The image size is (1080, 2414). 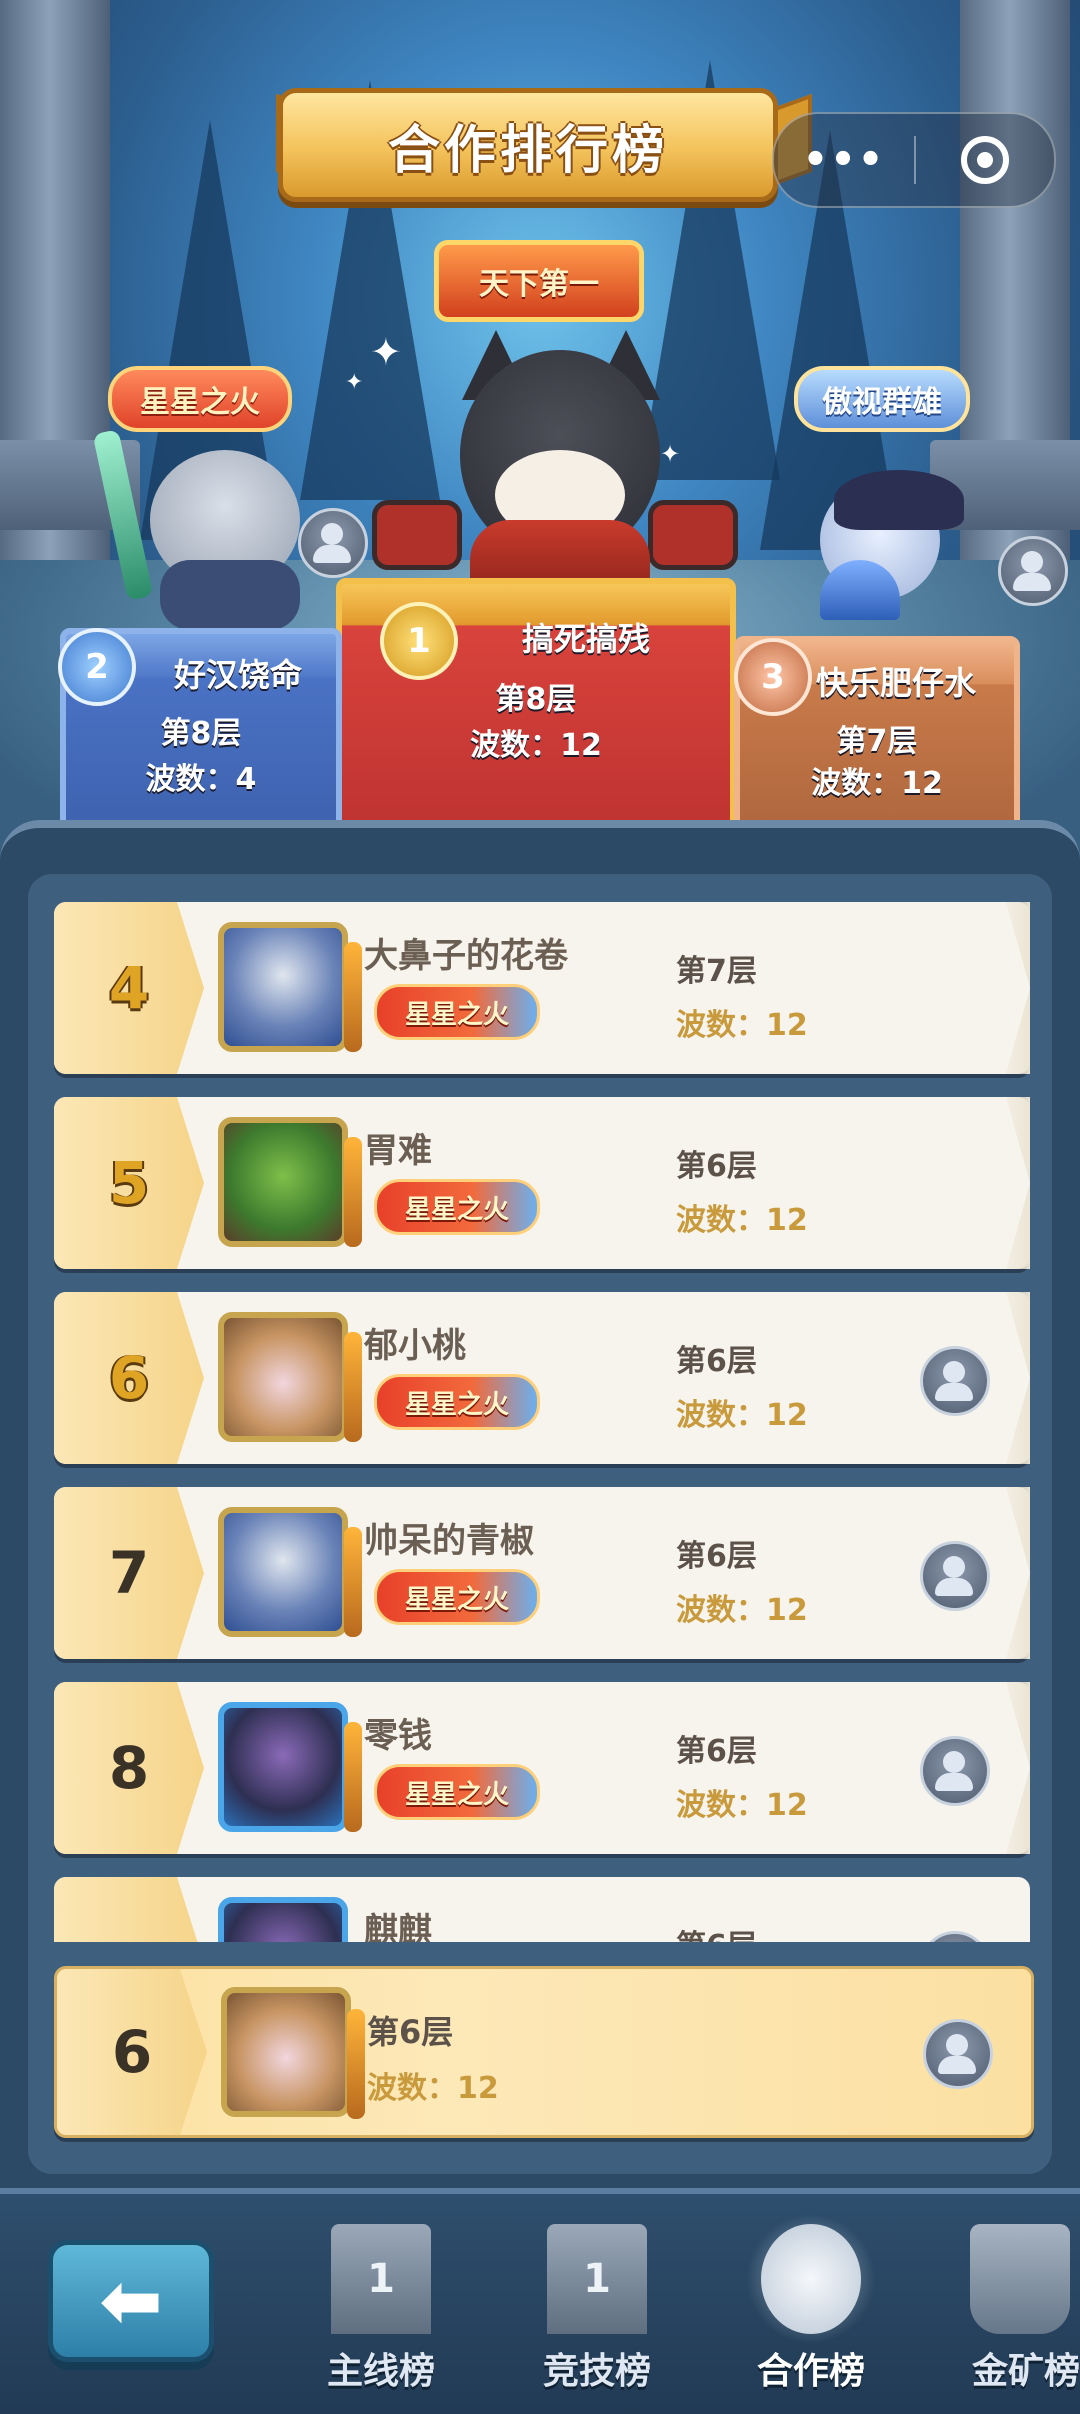 What do you see at coordinates (129, 1183) in the screenshot?
I see `rank-number: 5` at bounding box center [129, 1183].